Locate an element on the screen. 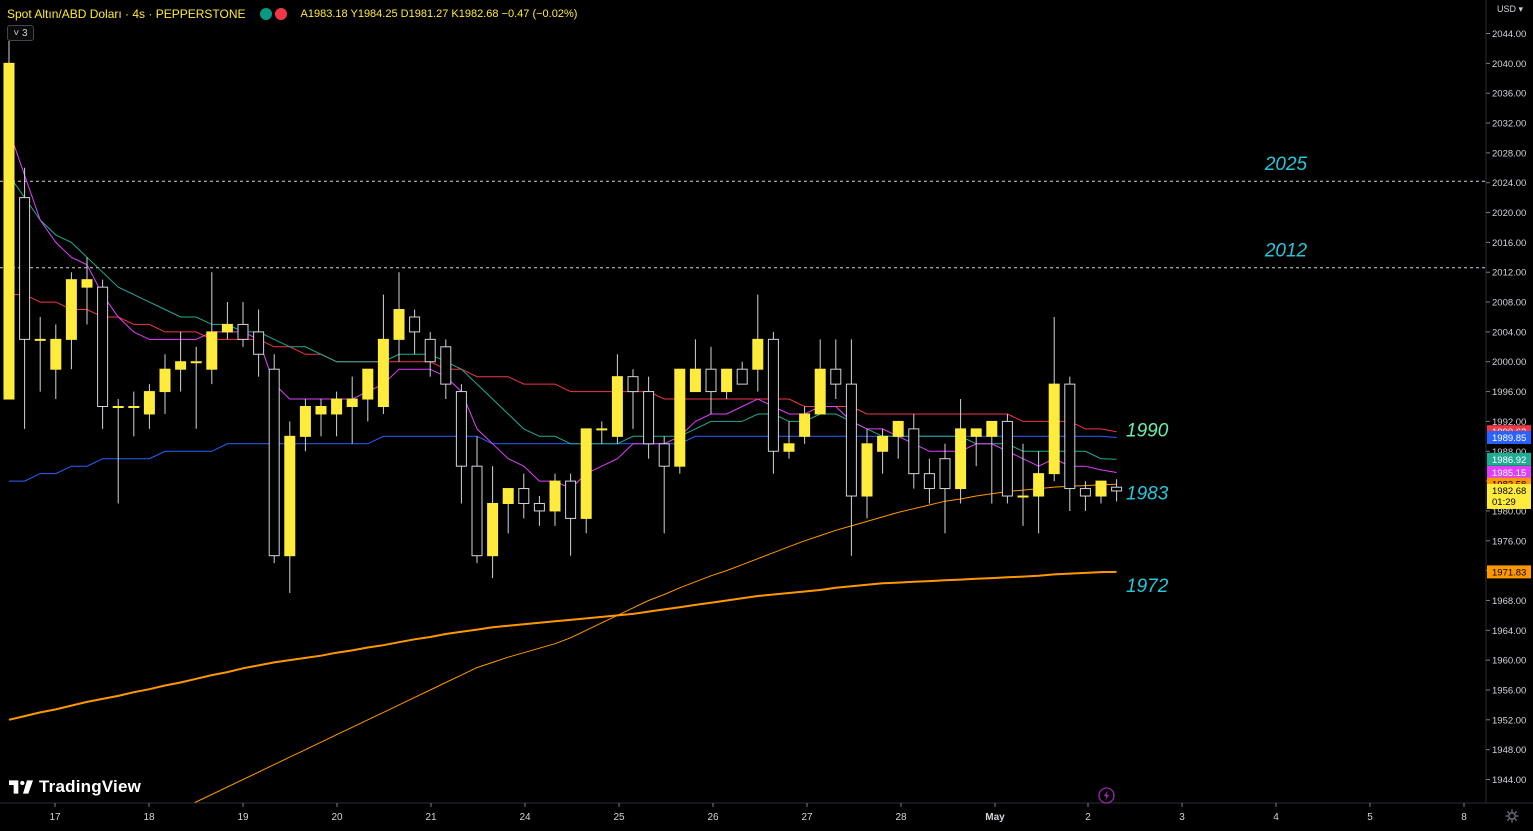 The image size is (1533, 831). price-tag-label: 1985.15 is located at coordinates (1509, 473).